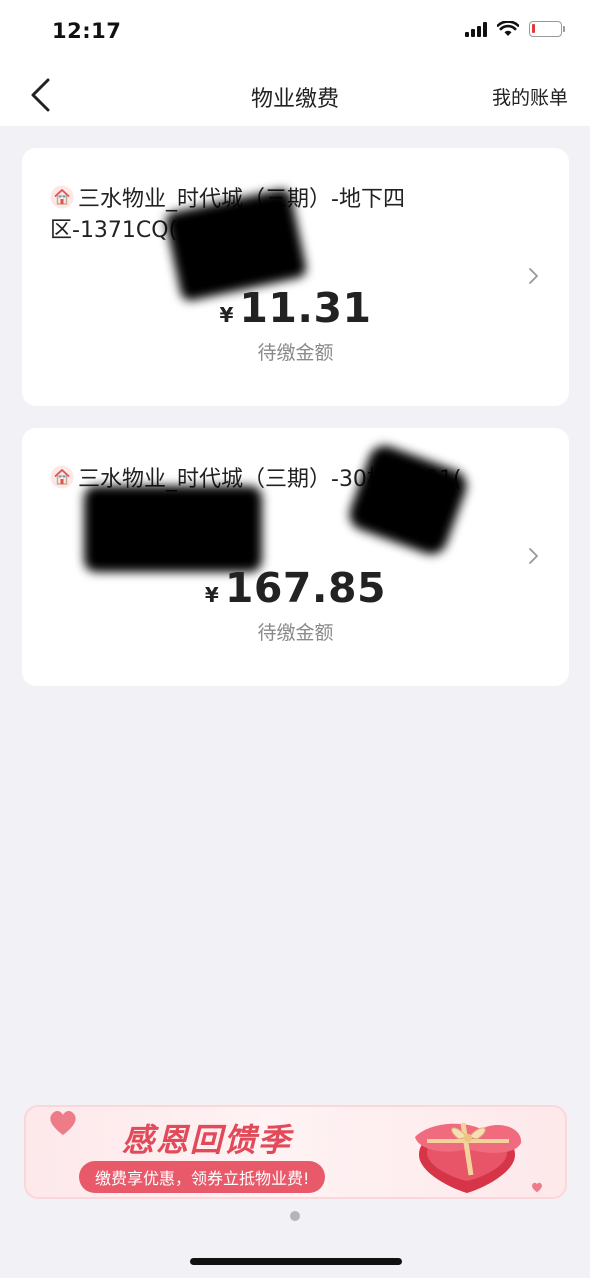 The height and width of the screenshot is (1278, 590). What do you see at coordinates (295, 32) in the screenshot?
I see `status-bar: 12:17` at bounding box center [295, 32].